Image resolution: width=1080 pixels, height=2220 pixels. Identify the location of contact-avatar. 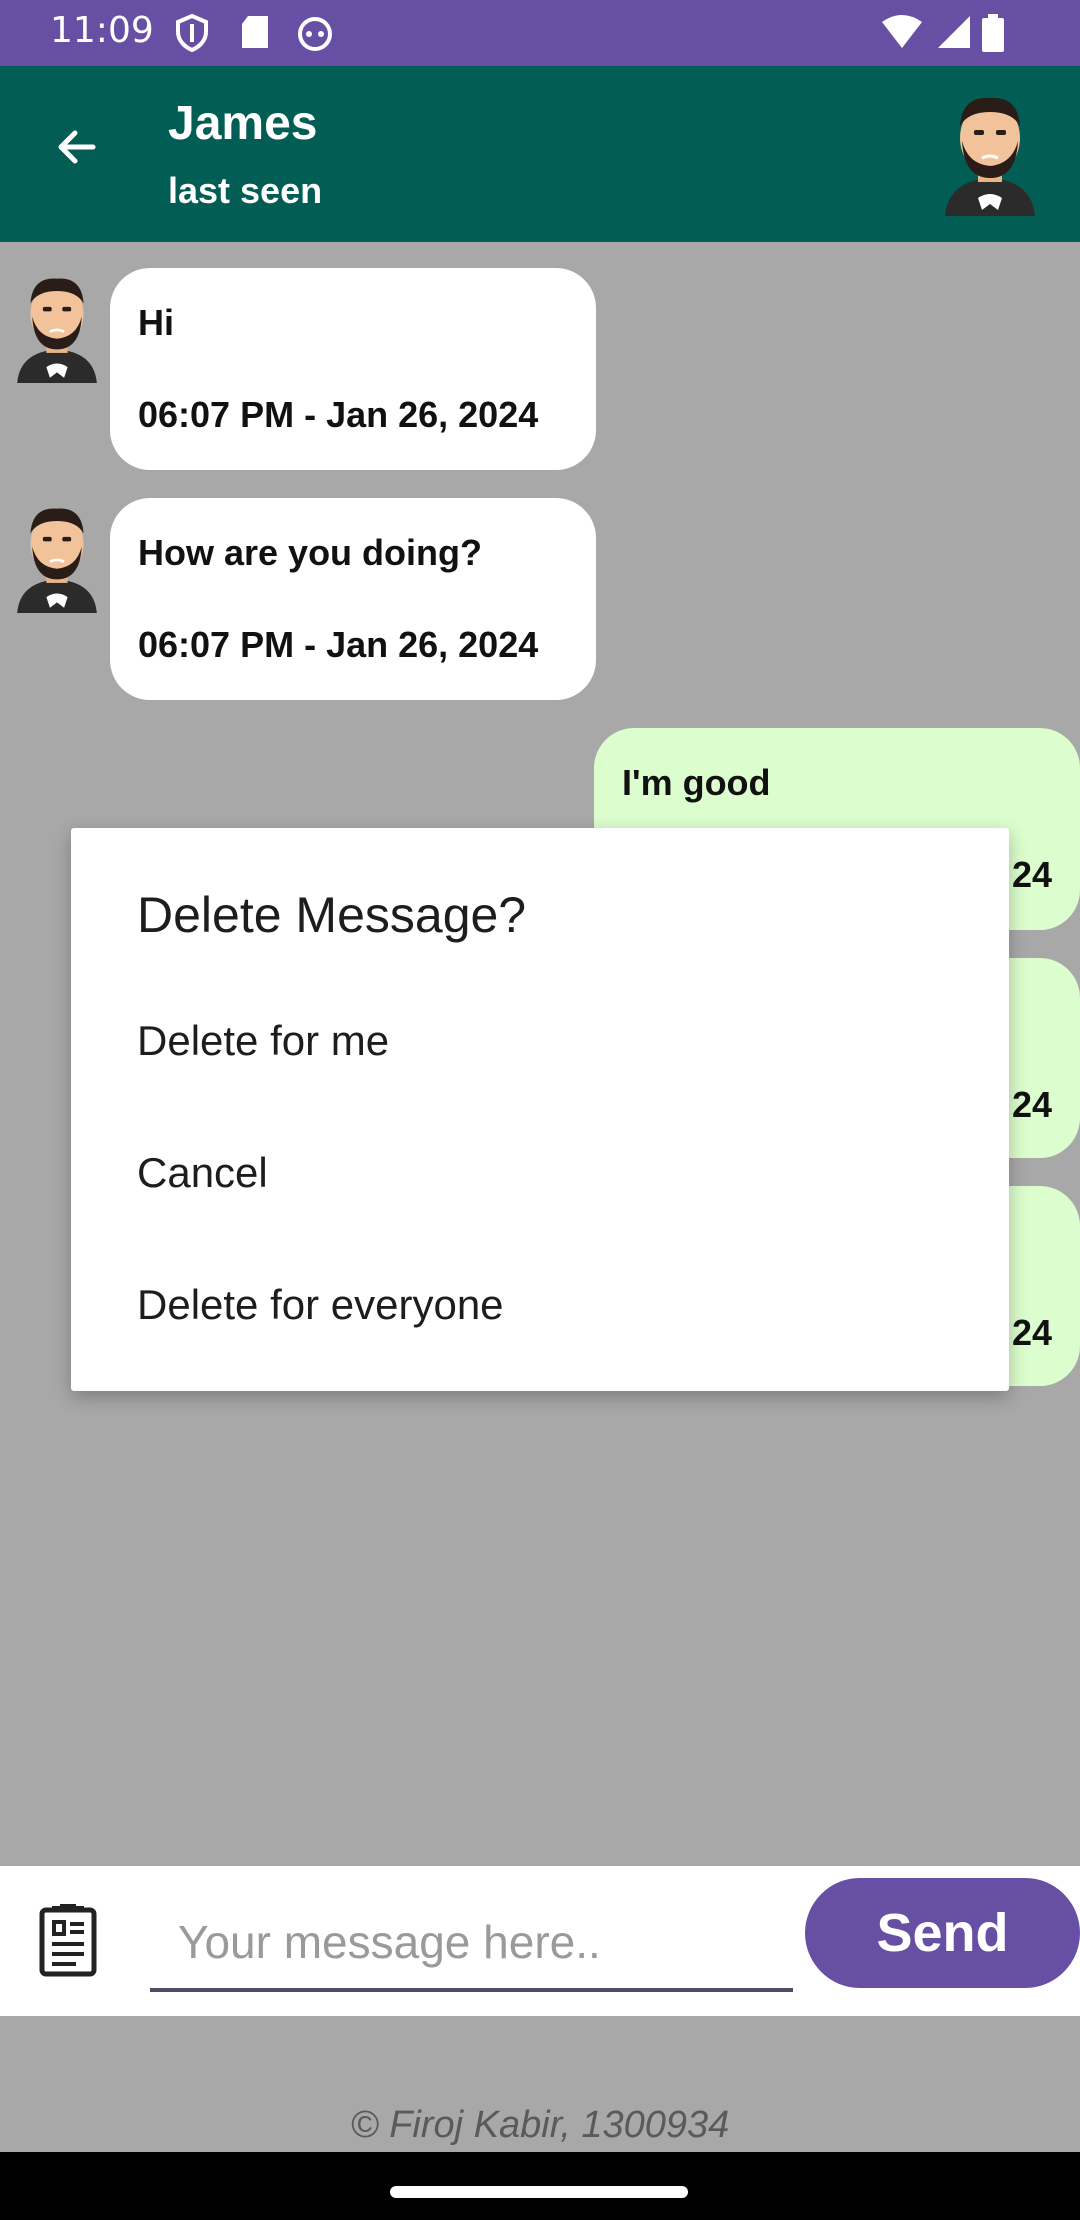
(990, 151).